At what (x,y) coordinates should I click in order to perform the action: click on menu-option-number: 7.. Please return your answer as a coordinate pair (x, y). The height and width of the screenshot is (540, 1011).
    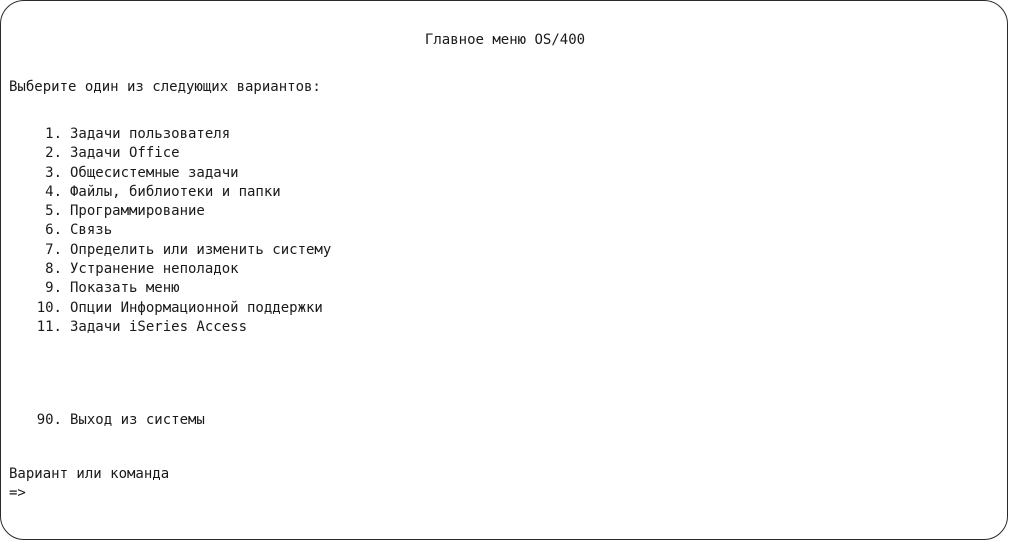
    Looking at the image, I should click on (53, 249).